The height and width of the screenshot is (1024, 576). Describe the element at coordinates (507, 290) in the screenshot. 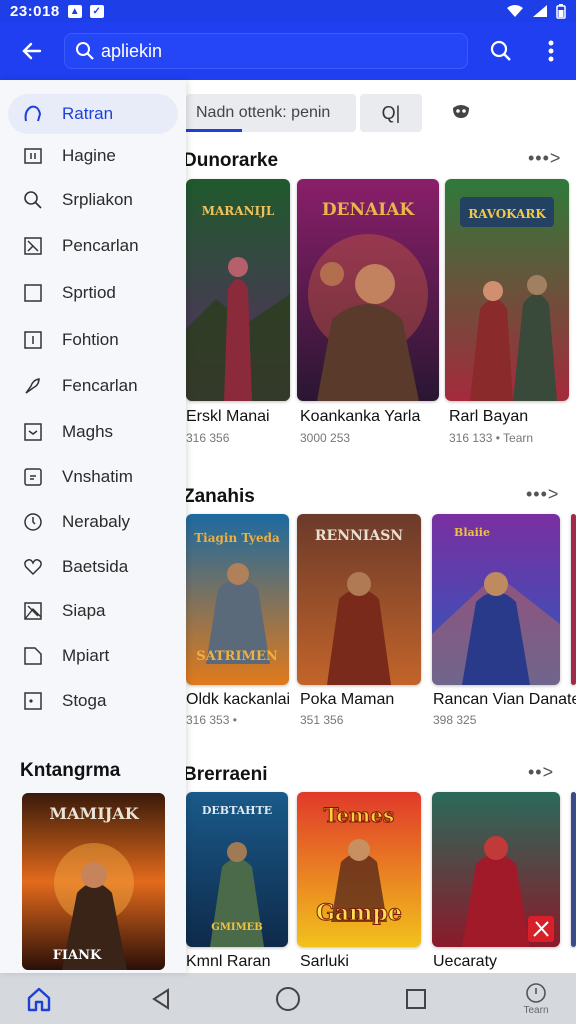

I see `game-card: RAVOKARK` at that location.